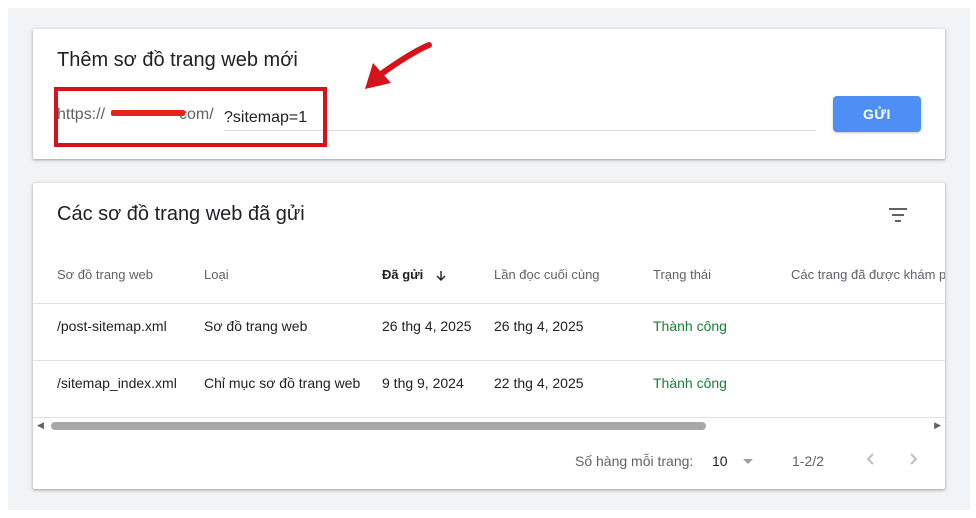 The width and height of the screenshot is (976, 518). I want to click on column-header-pages-discovered: Các trang đã được khám p, so click(868, 274).